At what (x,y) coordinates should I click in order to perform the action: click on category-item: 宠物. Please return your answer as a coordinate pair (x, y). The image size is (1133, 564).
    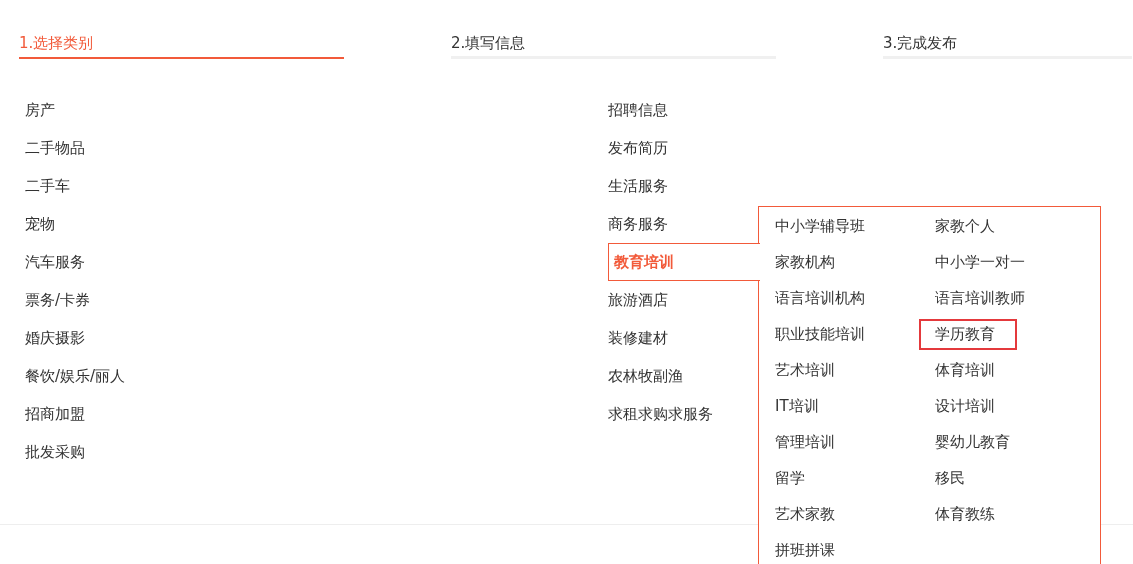
    Looking at the image, I should click on (40, 224).